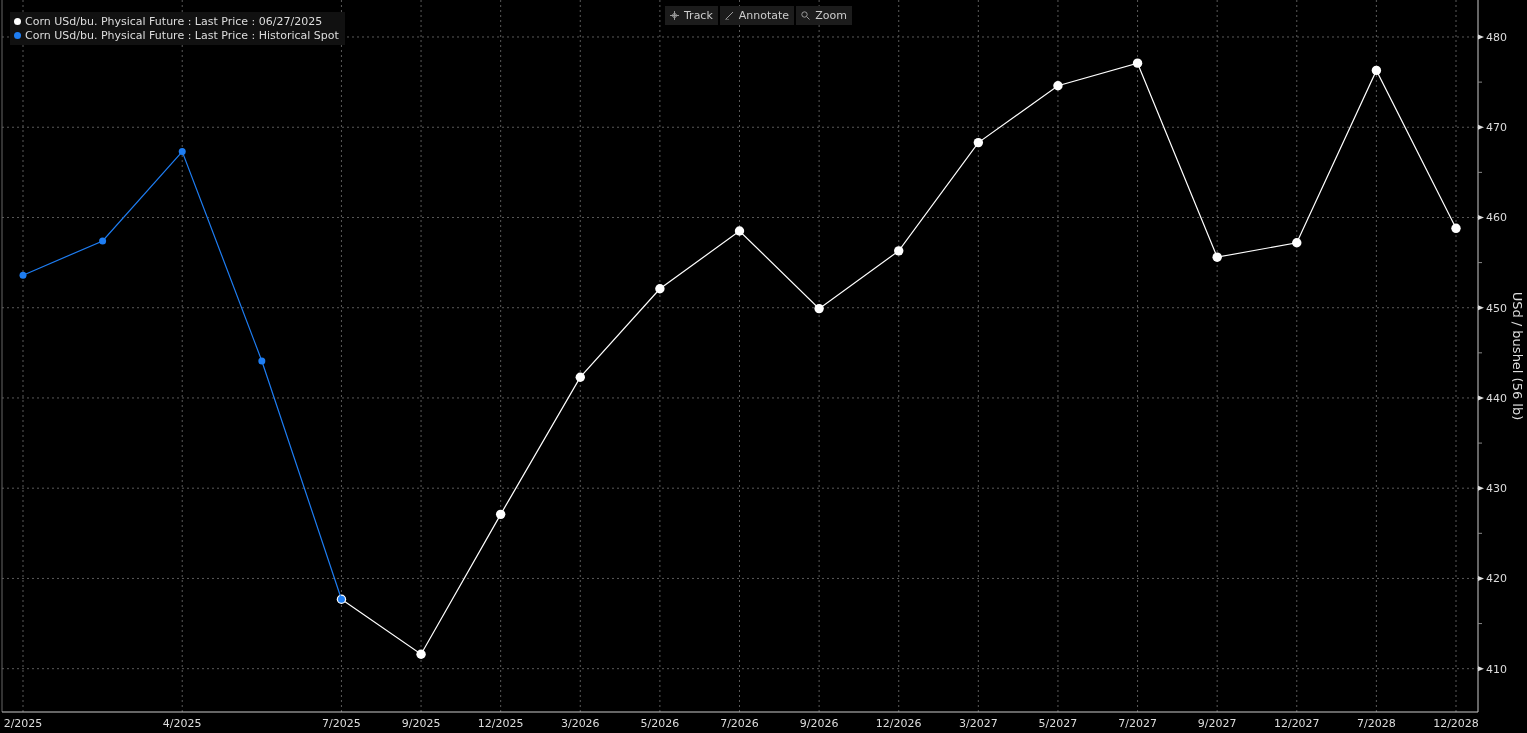 The height and width of the screenshot is (733, 1527). Describe the element at coordinates (500, 723) in the screenshot. I see `x-tick-label: 12/2025` at that location.